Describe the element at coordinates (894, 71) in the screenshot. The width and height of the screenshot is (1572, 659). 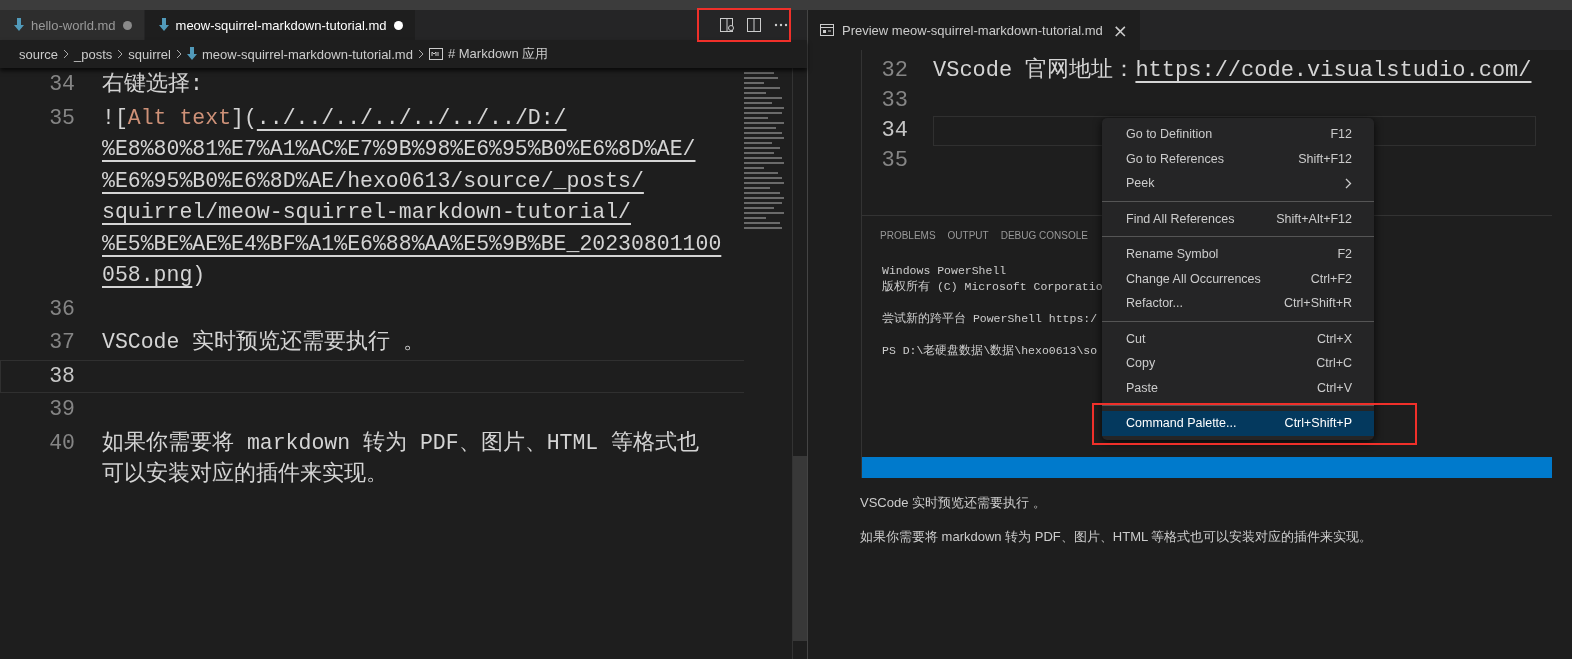
I see `line-number: 32` at that location.